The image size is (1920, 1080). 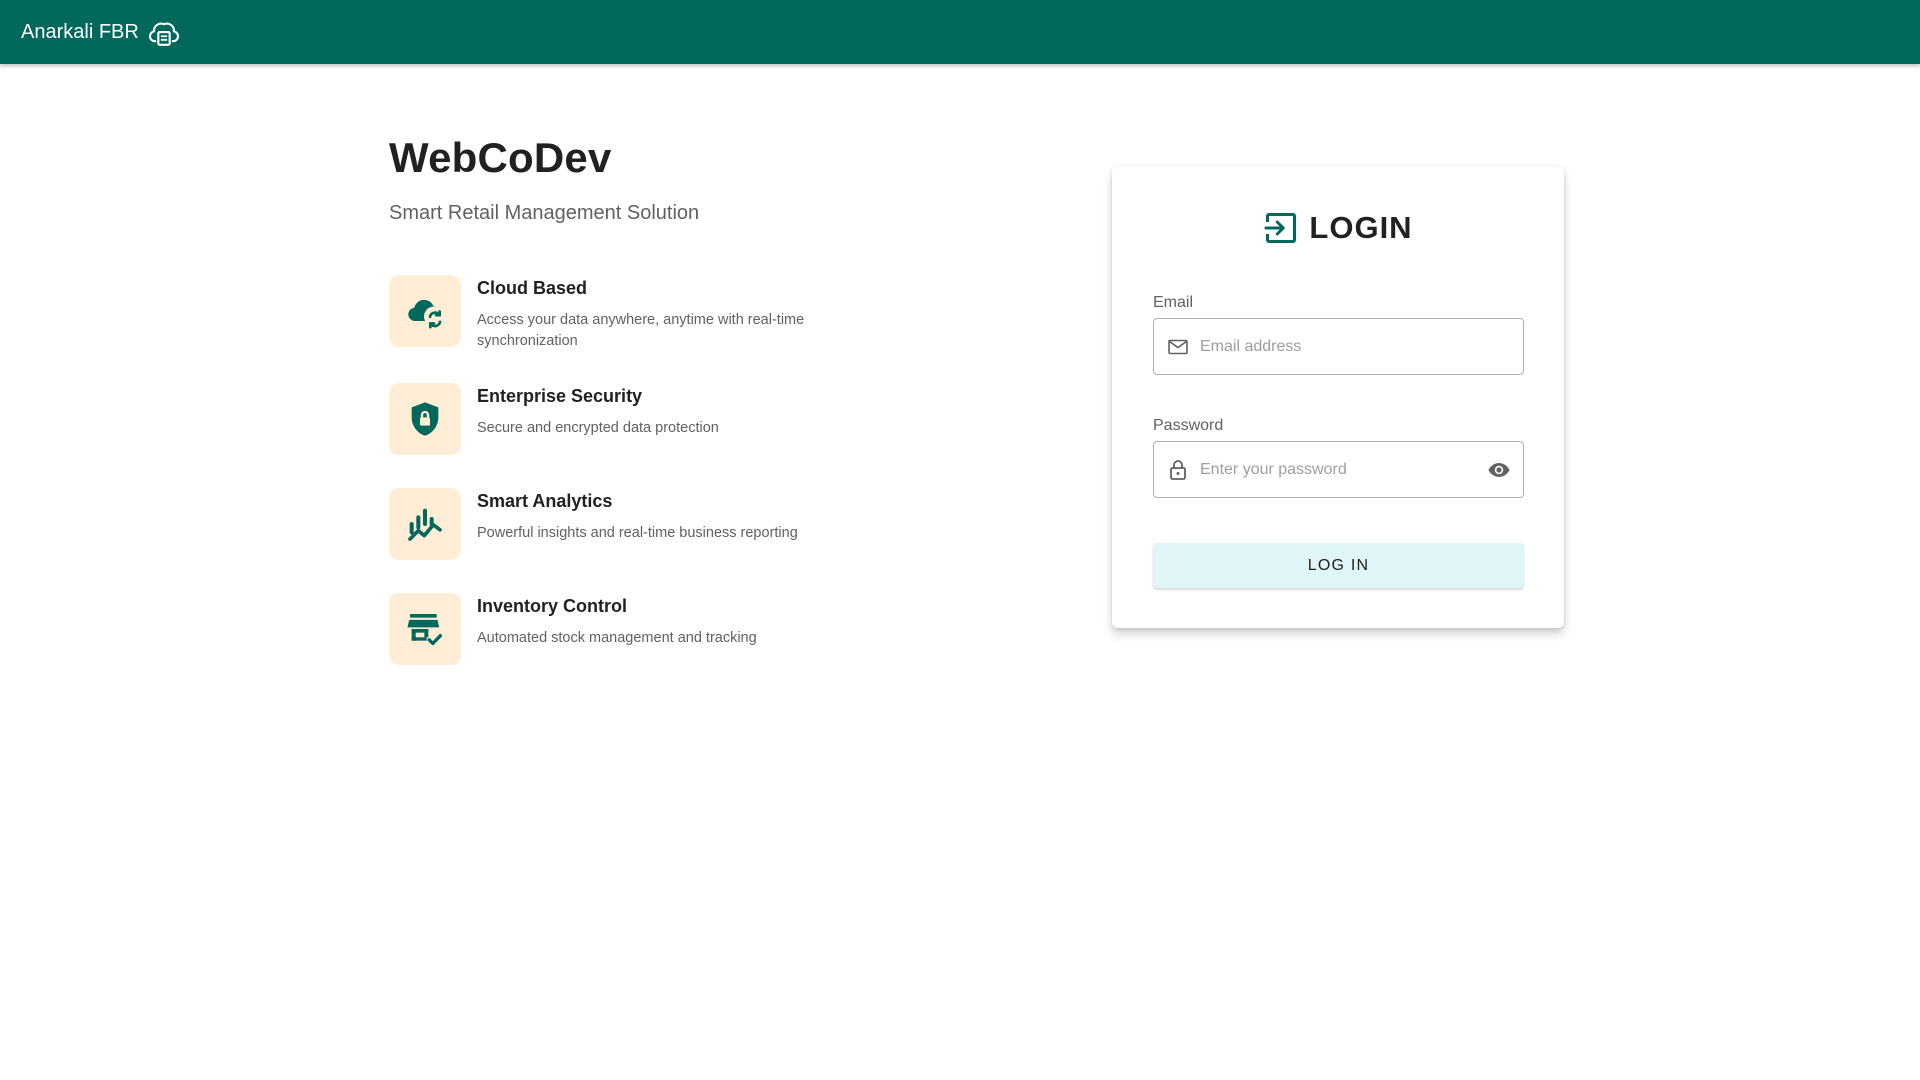 I want to click on hero-title: WebCoDev, so click(x=500, y=157).